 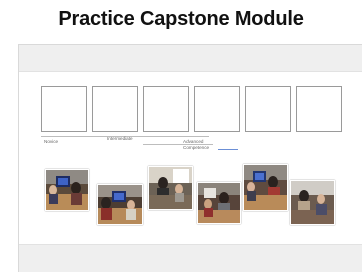 I want to click on classroom-photo-3-image, so click(x=170, y=188).